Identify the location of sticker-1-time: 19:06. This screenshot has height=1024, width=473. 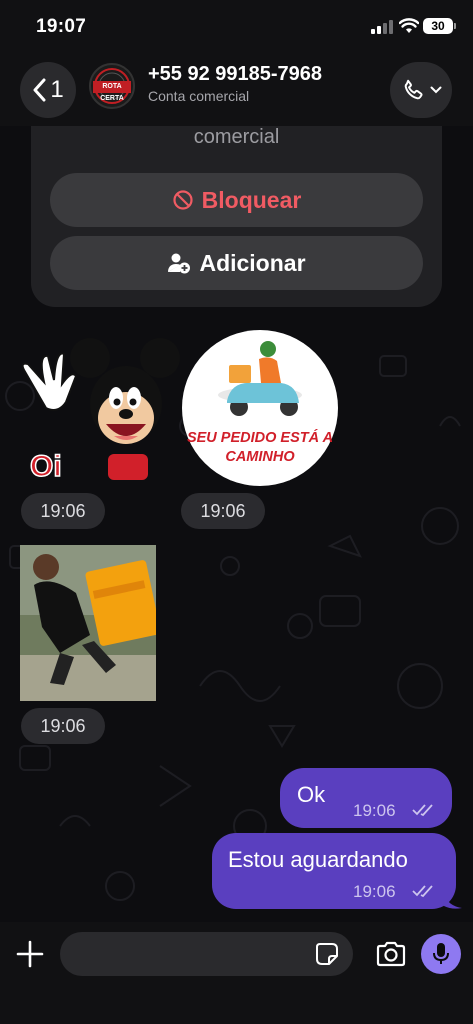
(63, 511).